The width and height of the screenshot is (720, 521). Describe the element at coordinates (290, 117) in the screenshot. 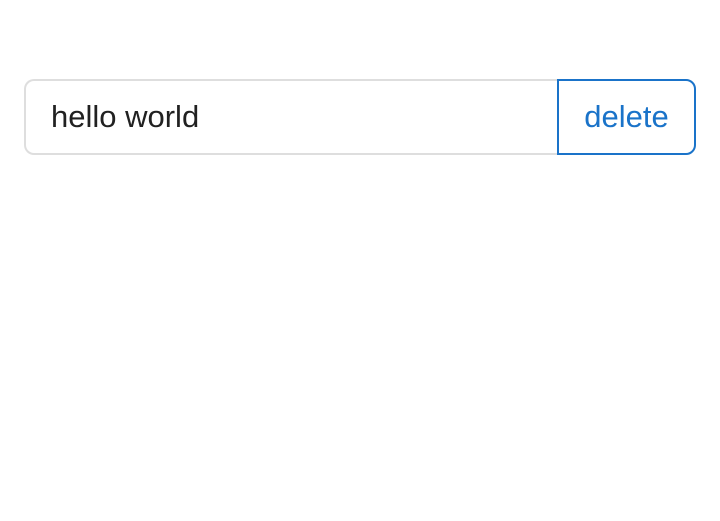

I see `text-input` at that location.